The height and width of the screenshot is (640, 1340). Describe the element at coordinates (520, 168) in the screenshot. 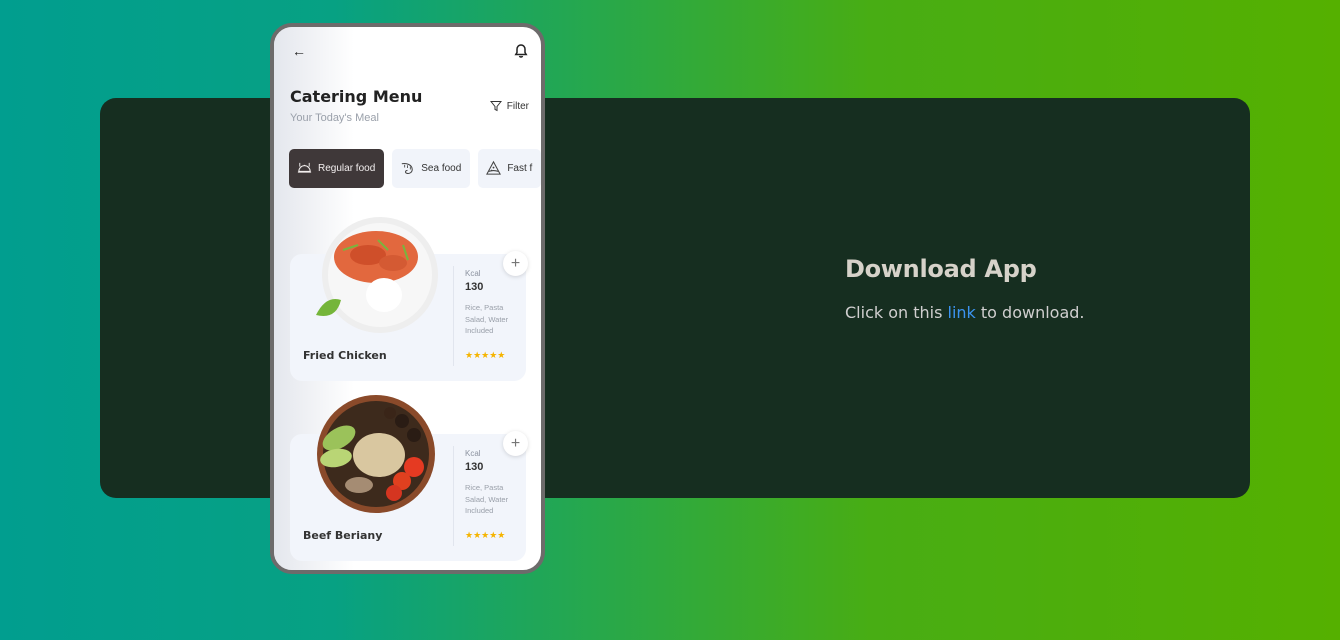

I see `tab-label: Fast f` at that location.